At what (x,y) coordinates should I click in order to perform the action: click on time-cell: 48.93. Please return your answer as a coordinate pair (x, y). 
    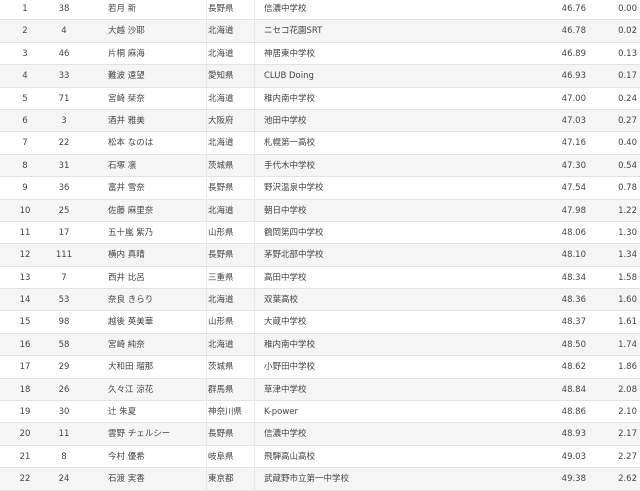
    Looking at the image, I should click on (573, 434).